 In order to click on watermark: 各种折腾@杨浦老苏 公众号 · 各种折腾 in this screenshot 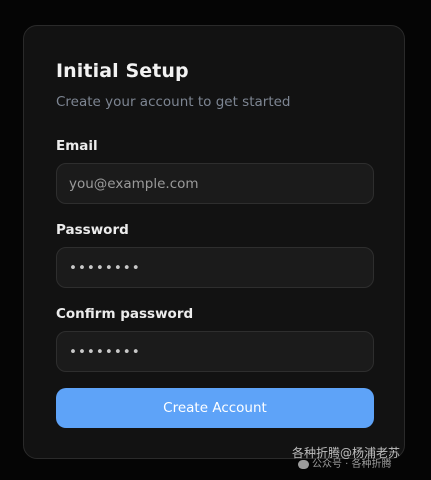, I will do `click(346, 458)`.